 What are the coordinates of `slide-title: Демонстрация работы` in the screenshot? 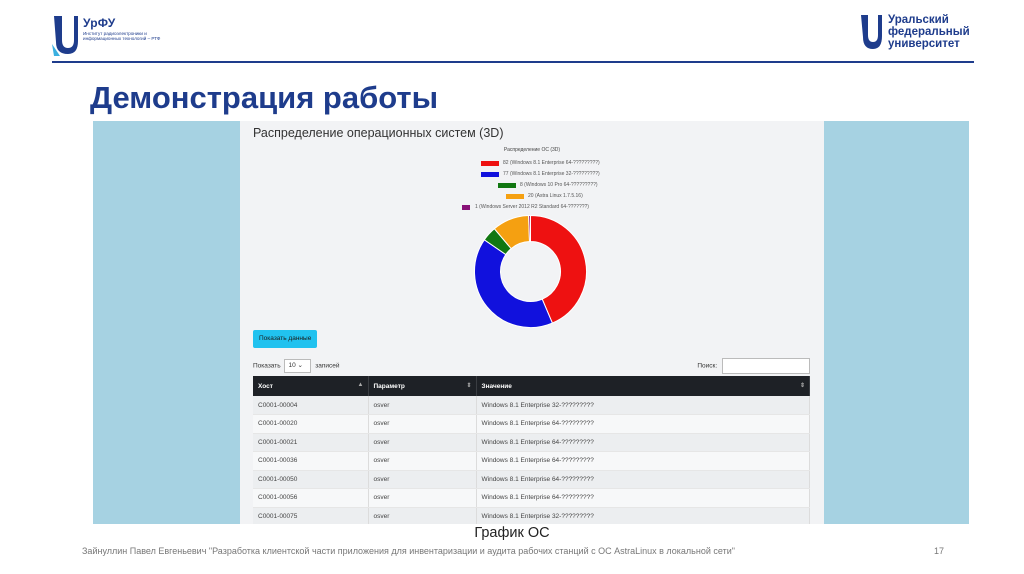 It's located at (264, 97).